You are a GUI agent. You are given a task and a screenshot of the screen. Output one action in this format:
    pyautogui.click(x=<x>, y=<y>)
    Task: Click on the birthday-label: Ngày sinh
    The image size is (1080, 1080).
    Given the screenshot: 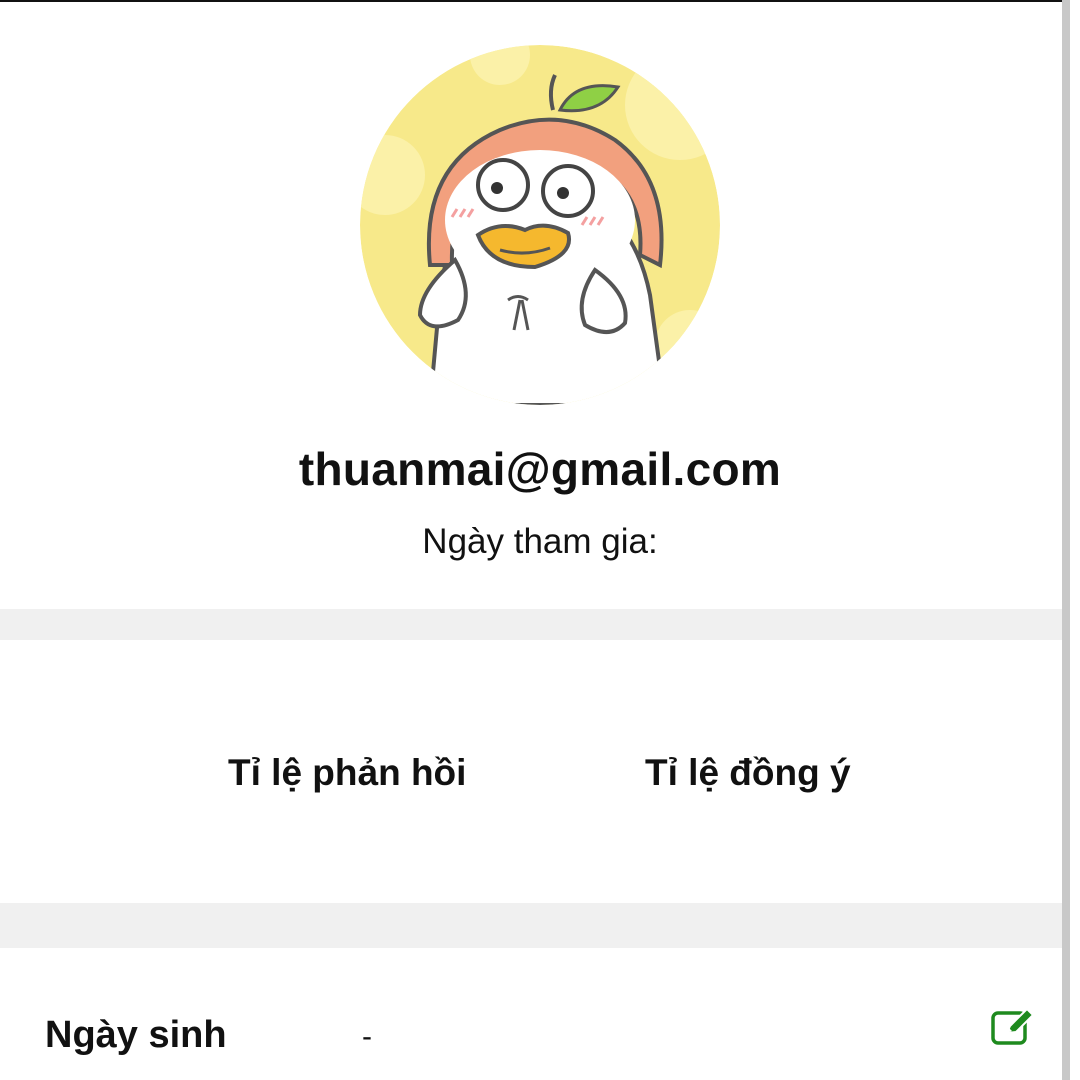 What is the action you would take?
    pyautogui.click(x=136, y=1035)
    